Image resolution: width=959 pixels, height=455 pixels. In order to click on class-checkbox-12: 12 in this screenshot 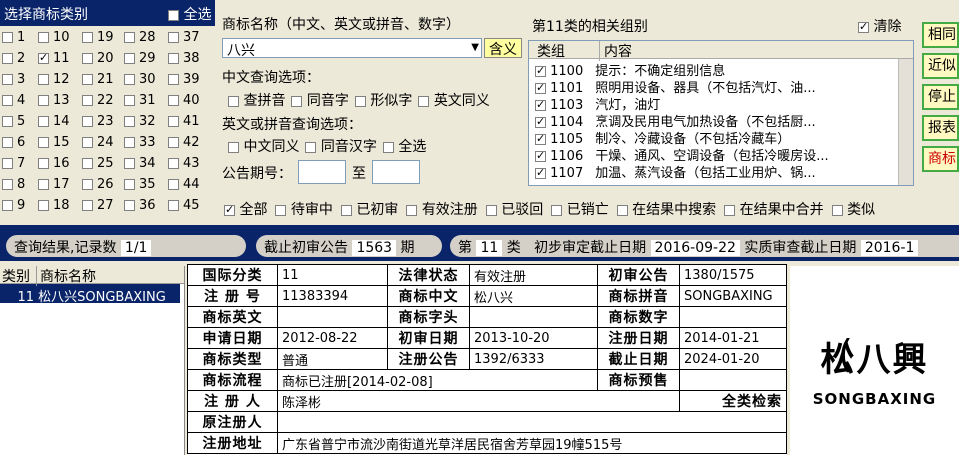, I will do `click(54, 79)`.